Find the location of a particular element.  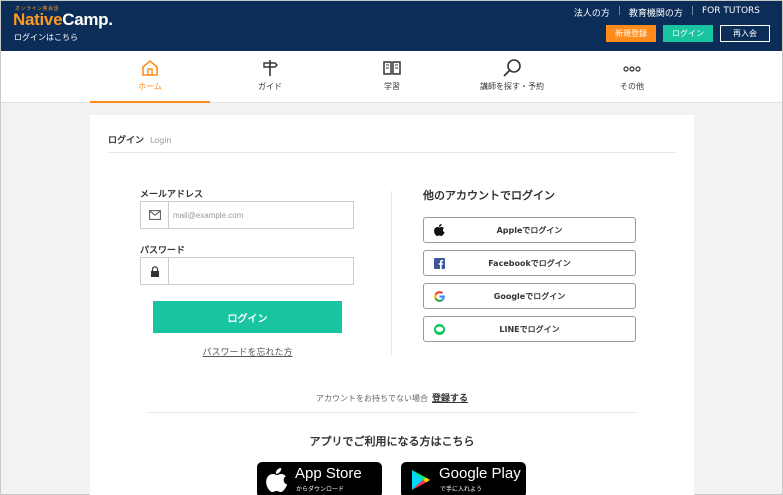

header-login-button: ログイン is located at coordinates (688, 33).